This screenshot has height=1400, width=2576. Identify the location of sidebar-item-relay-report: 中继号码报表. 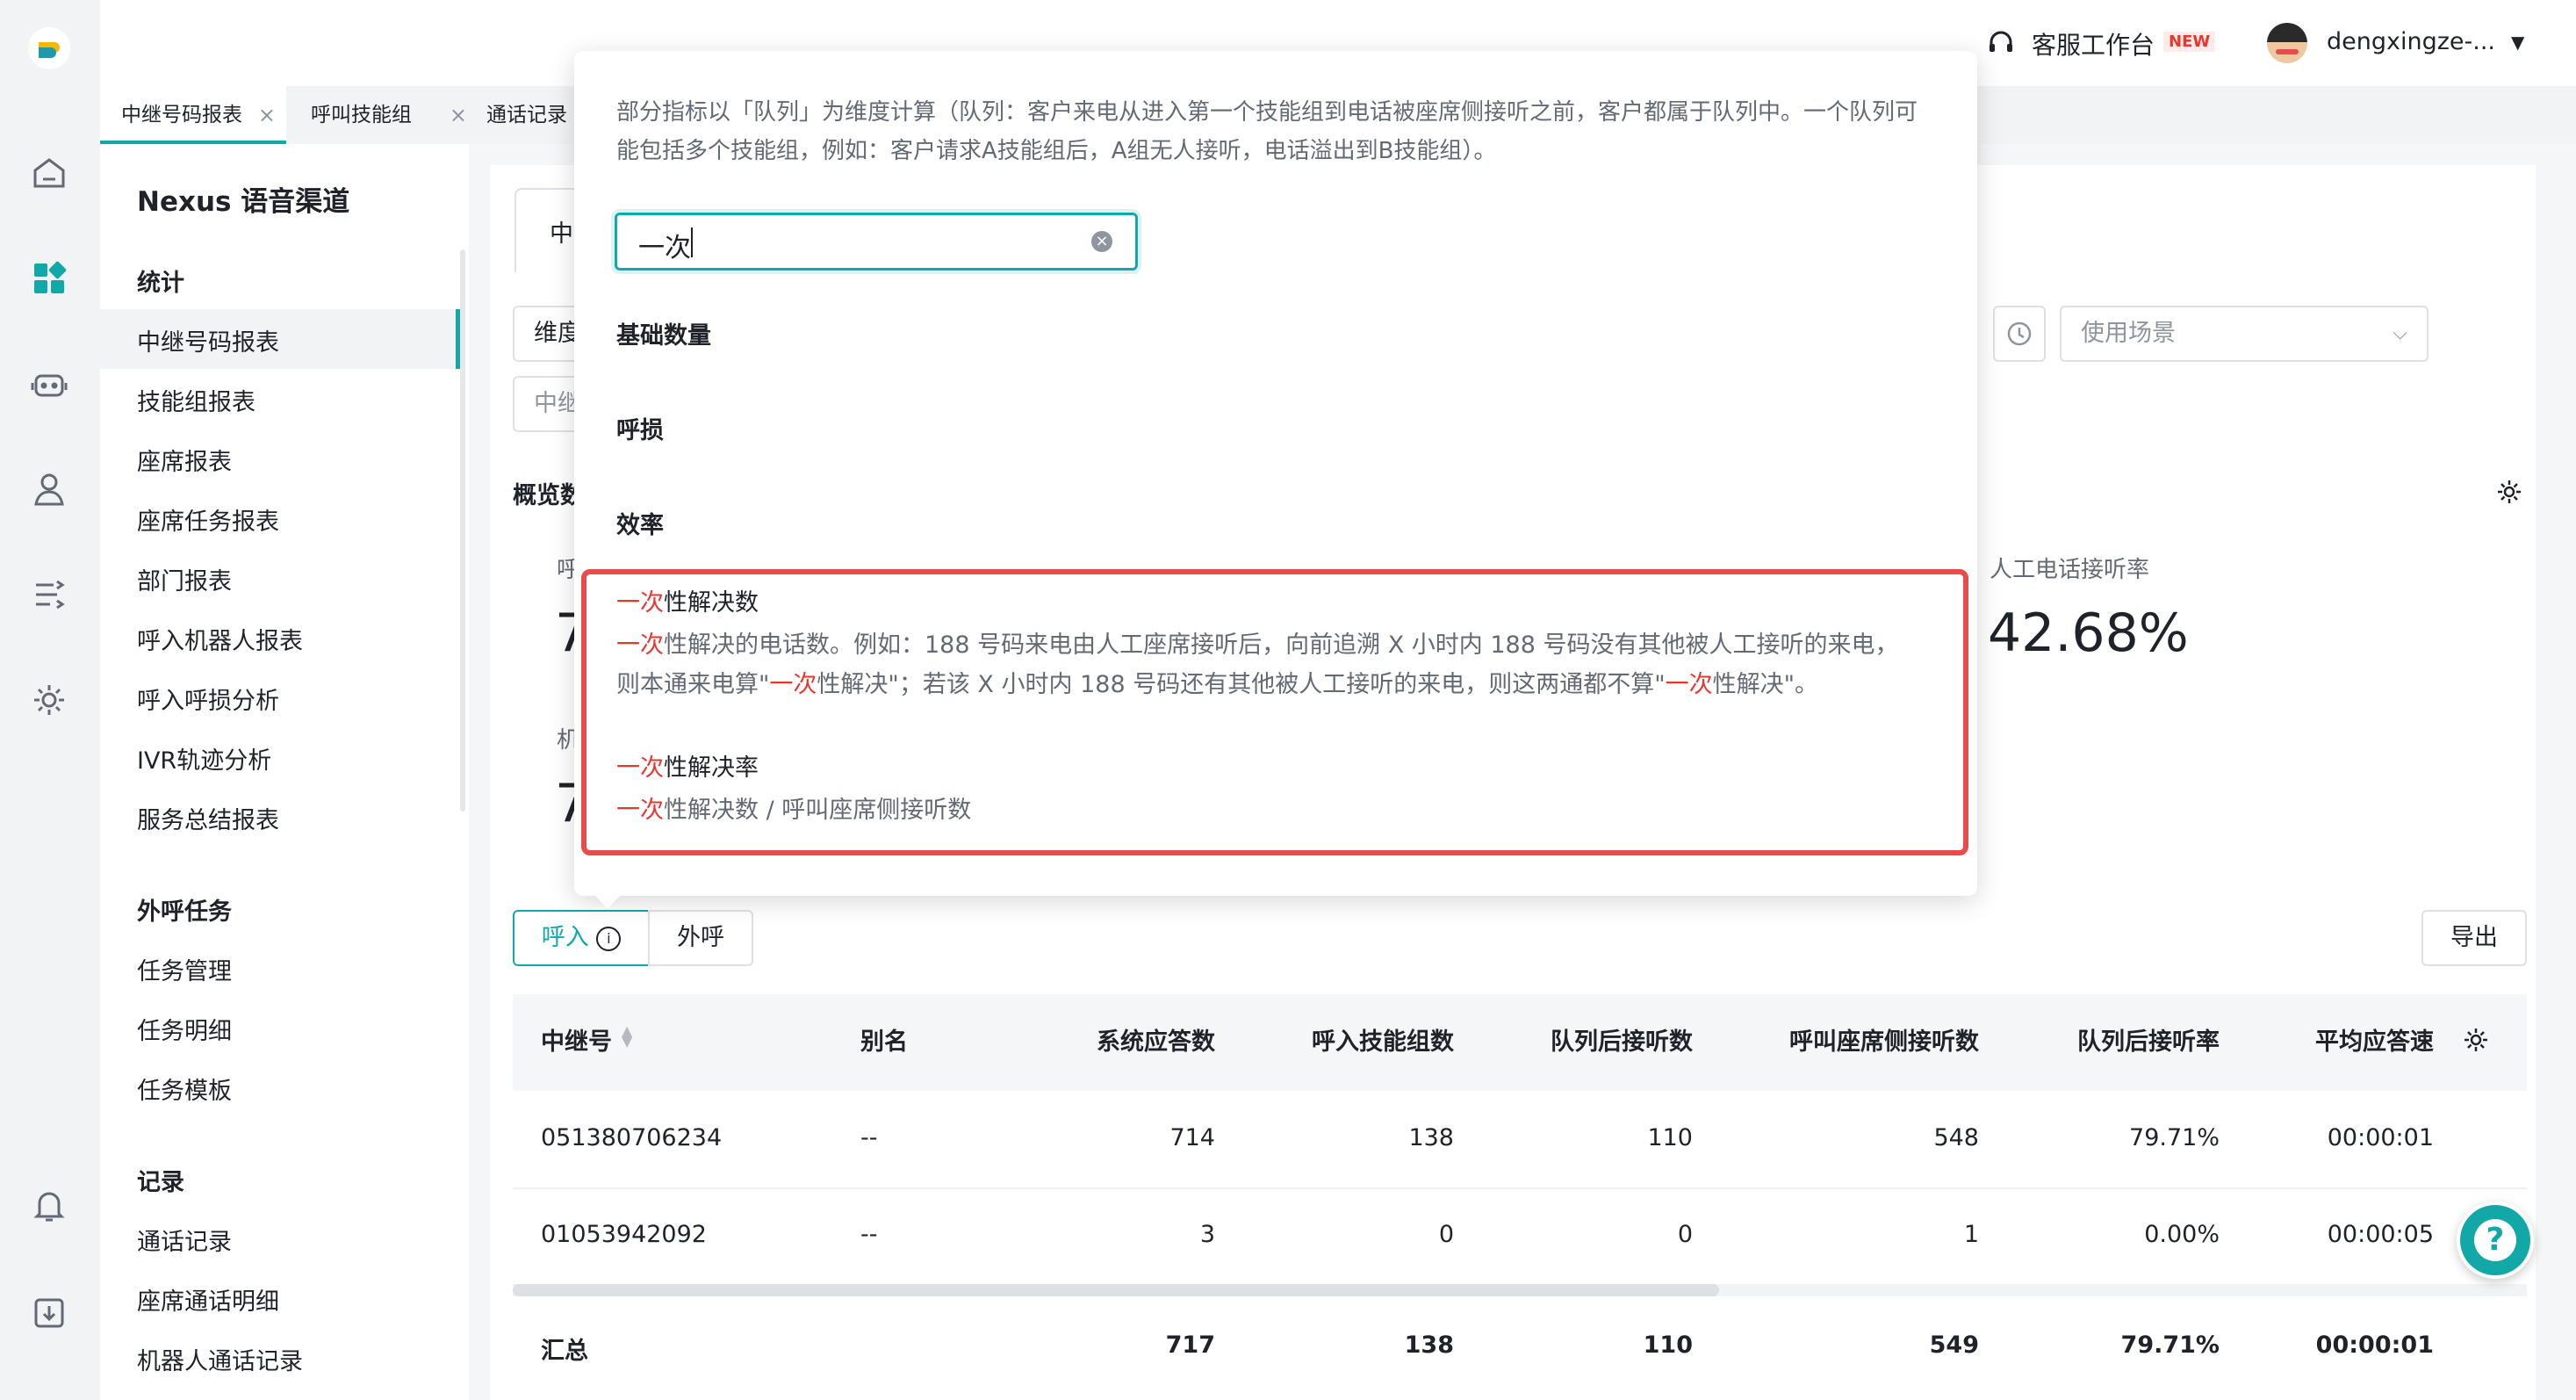
(208, 340).